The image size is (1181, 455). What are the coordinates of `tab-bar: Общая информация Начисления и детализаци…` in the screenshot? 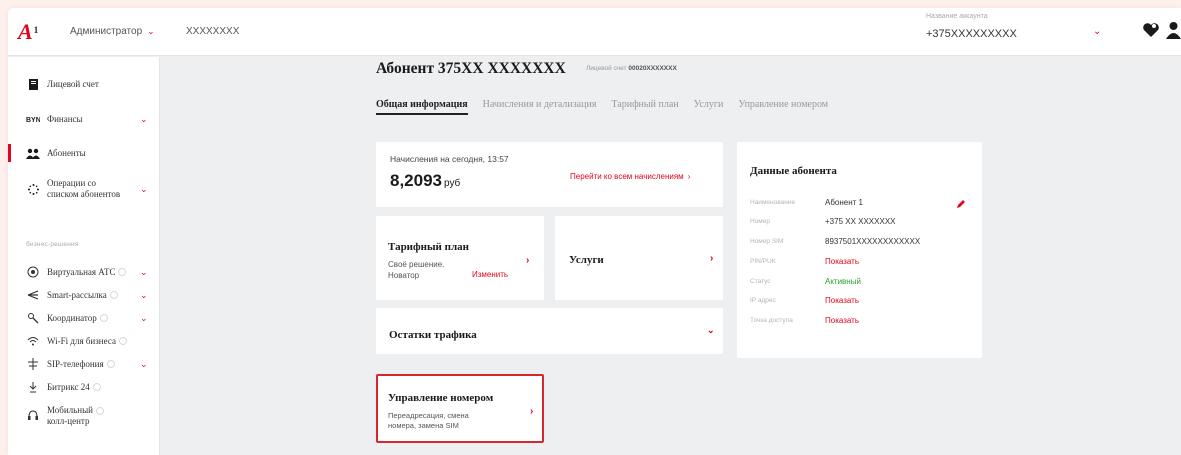 It's located at (609, 107).